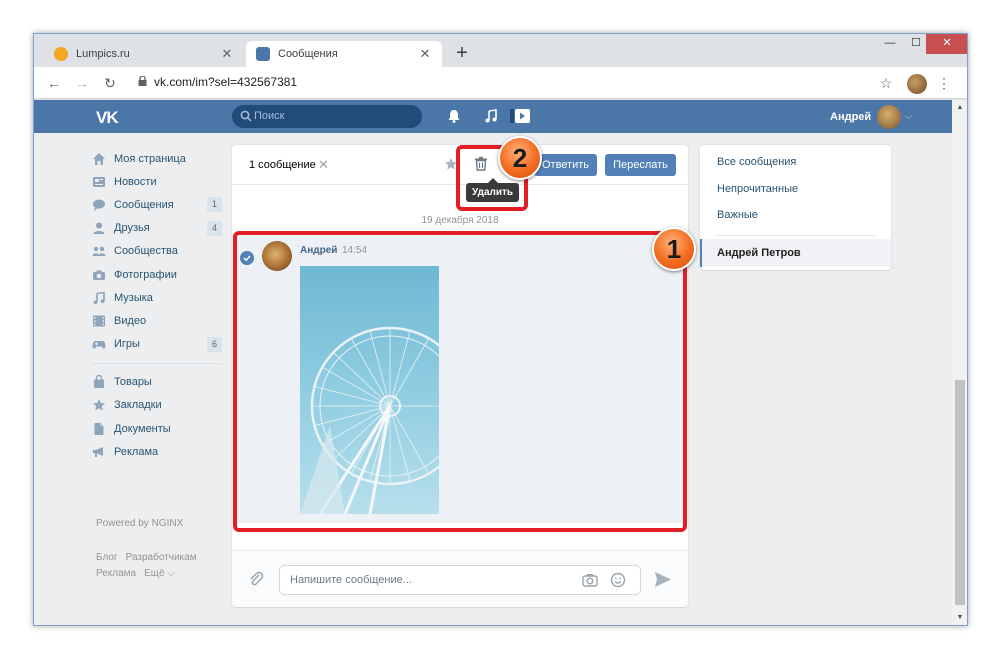 The width and height of the screenshot is (1000, 658). Describe the element at coordinates (99, 228) in the screenshot. I see `friends-icon` at that location.